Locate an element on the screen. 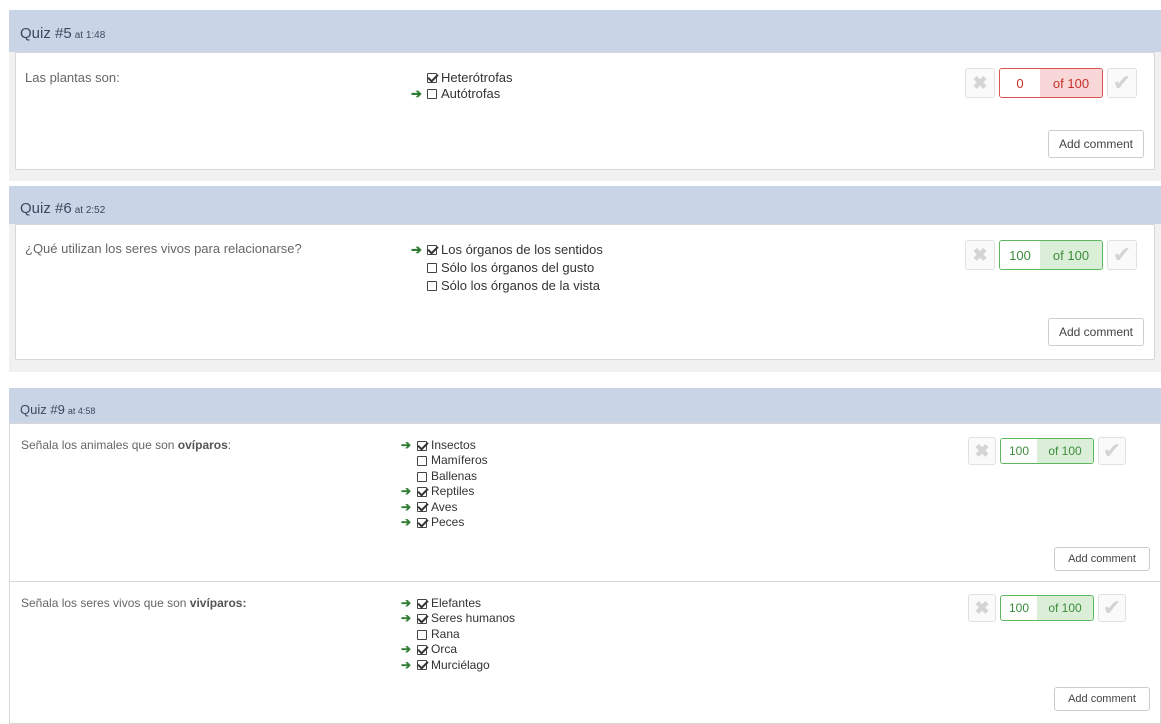 The image size is (1161, 724). answer-label: Aves is located at coordinates (444, 506).